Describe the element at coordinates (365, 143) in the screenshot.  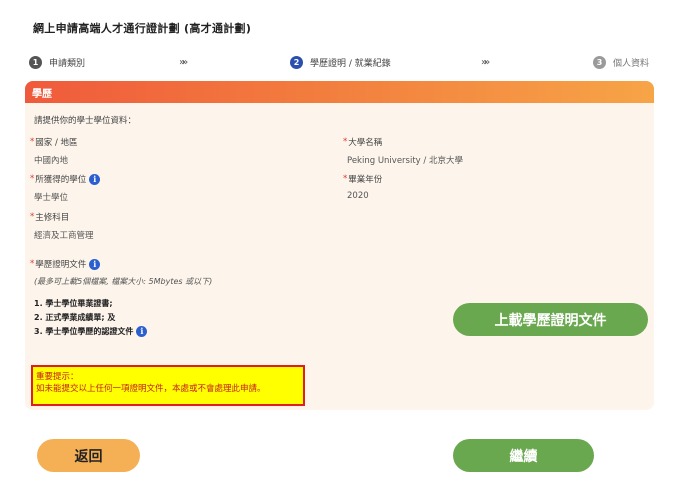
I see `university-label: 大學名稱` at that location.